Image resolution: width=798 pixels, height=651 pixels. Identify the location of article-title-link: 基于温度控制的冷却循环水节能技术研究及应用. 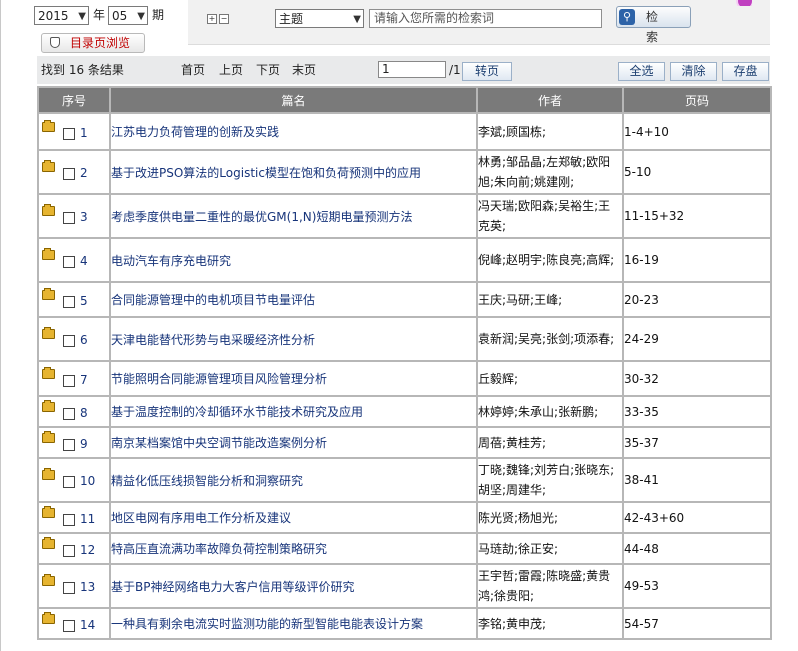
(237, 412).